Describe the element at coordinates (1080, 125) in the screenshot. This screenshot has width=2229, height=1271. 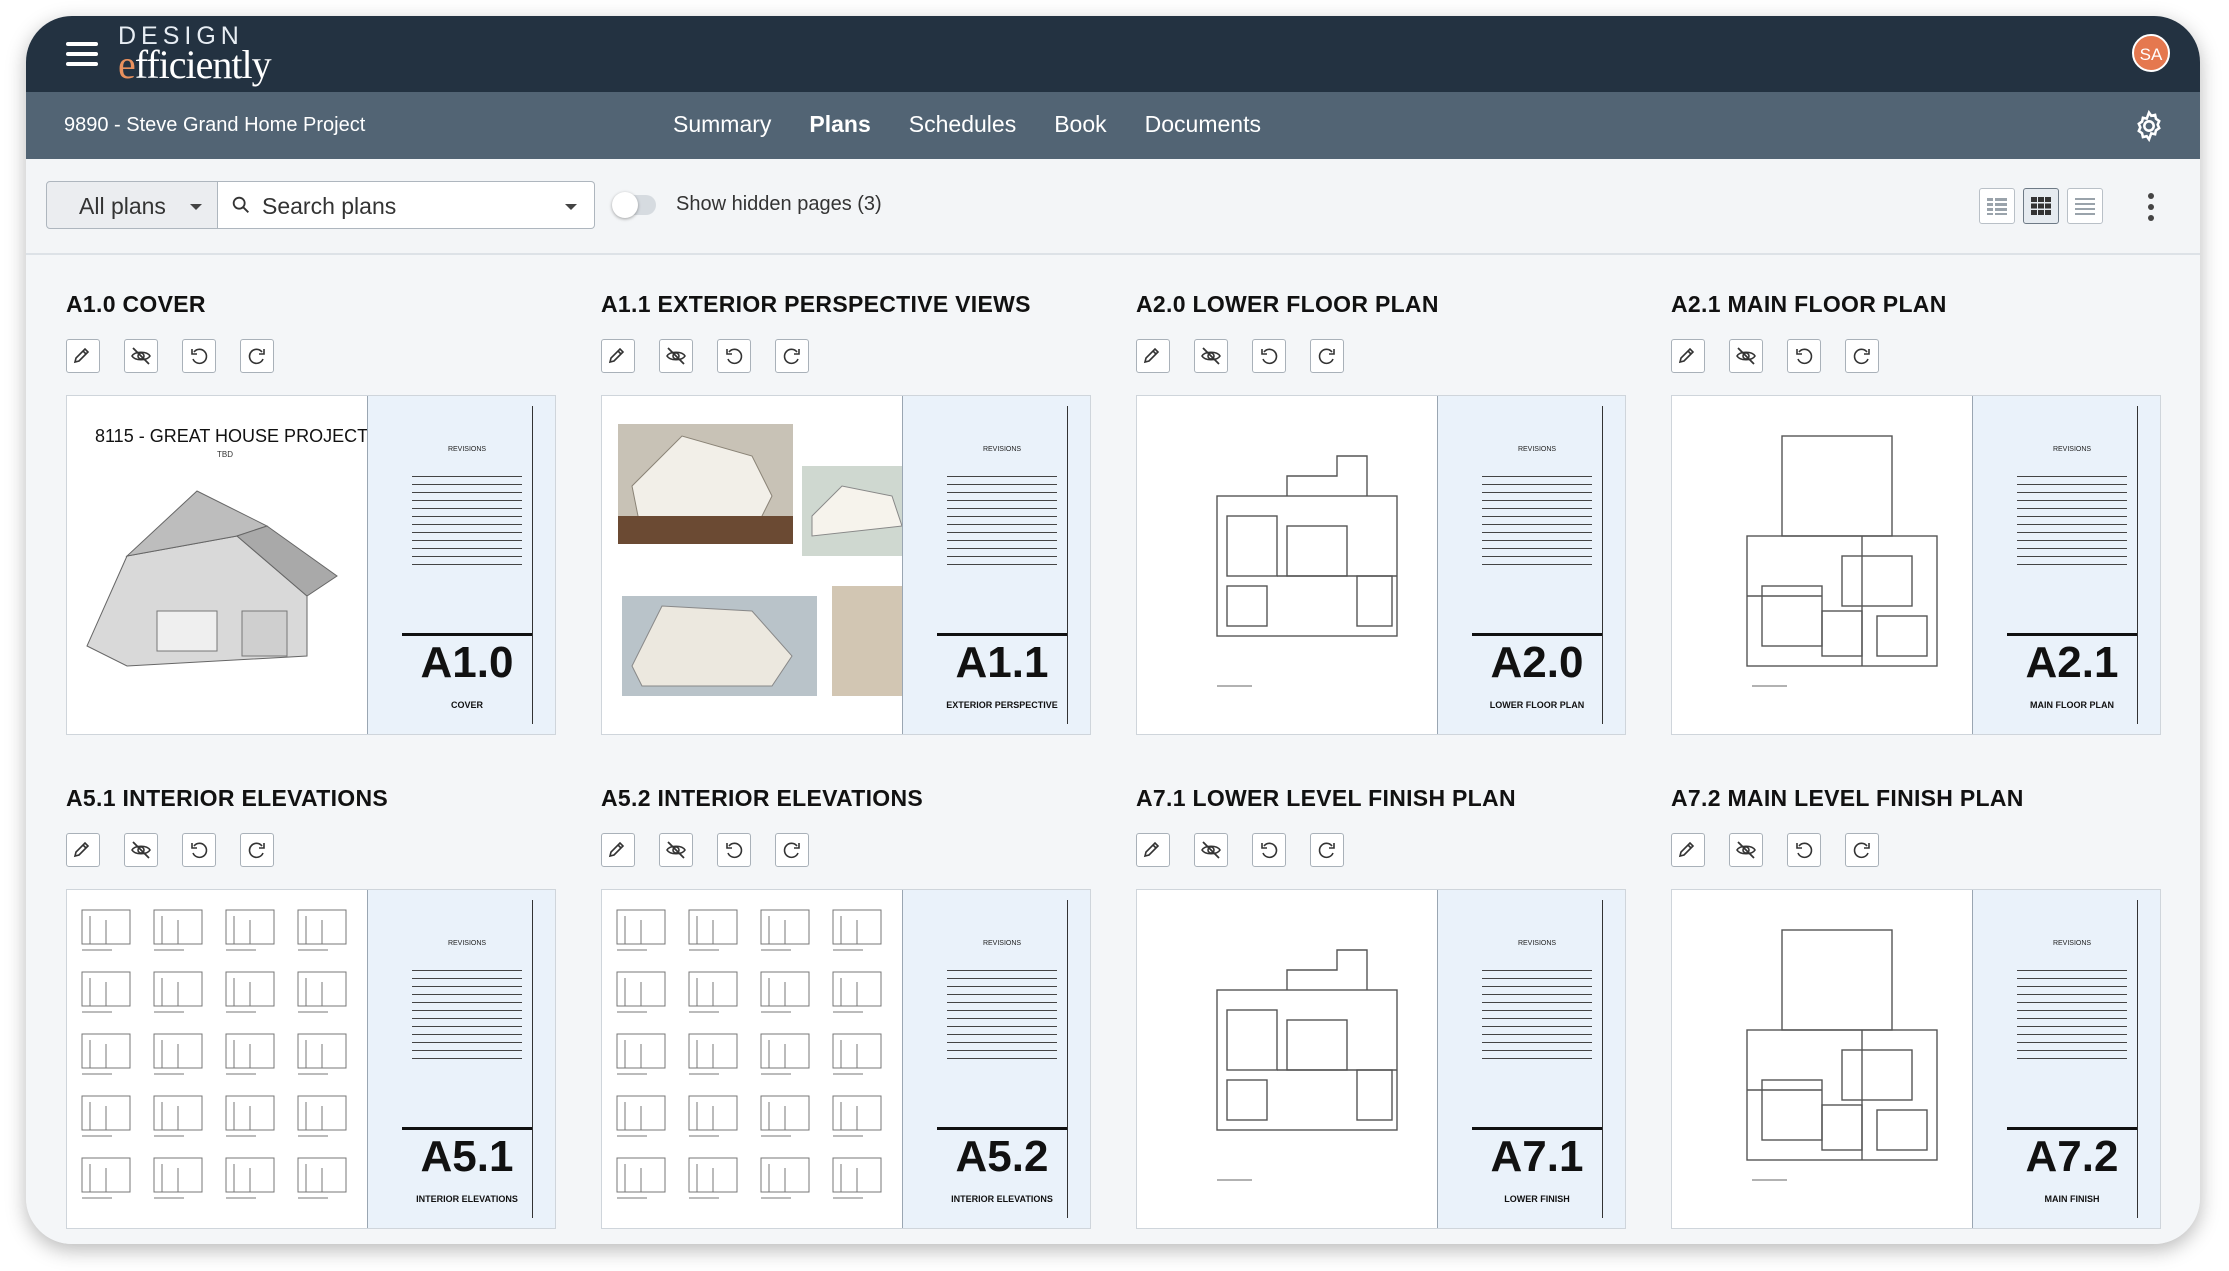
I see `tab-book: Book` at that location.